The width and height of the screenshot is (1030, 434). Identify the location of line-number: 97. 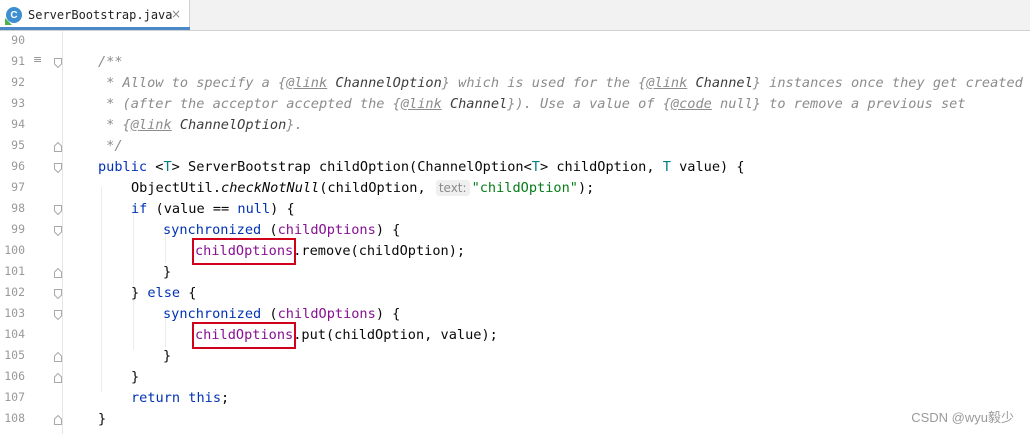
(18, 187).